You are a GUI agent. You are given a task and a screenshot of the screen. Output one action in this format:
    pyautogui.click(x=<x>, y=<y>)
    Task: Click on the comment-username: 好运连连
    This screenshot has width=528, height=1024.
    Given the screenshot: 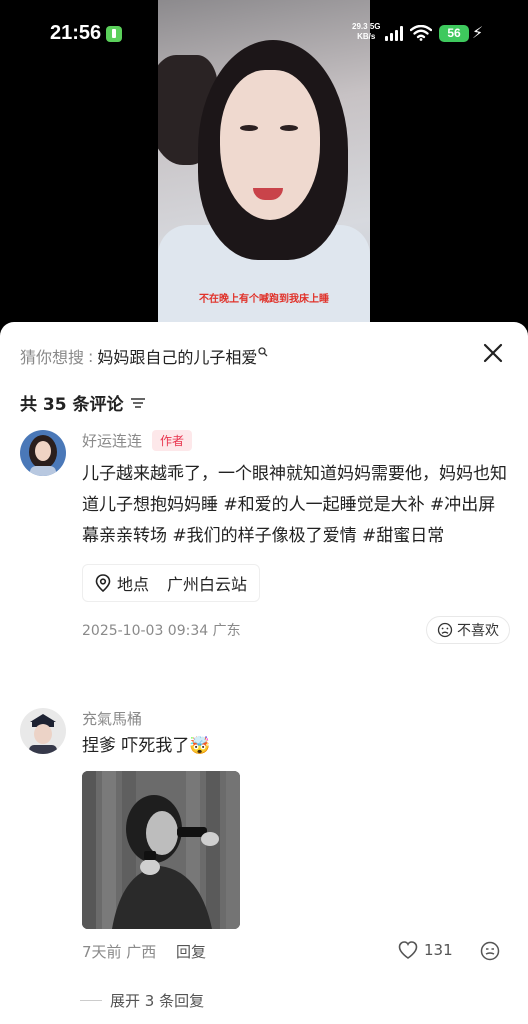 What is the action you would take?
    pyautogui.click(x=112, y=440)
    